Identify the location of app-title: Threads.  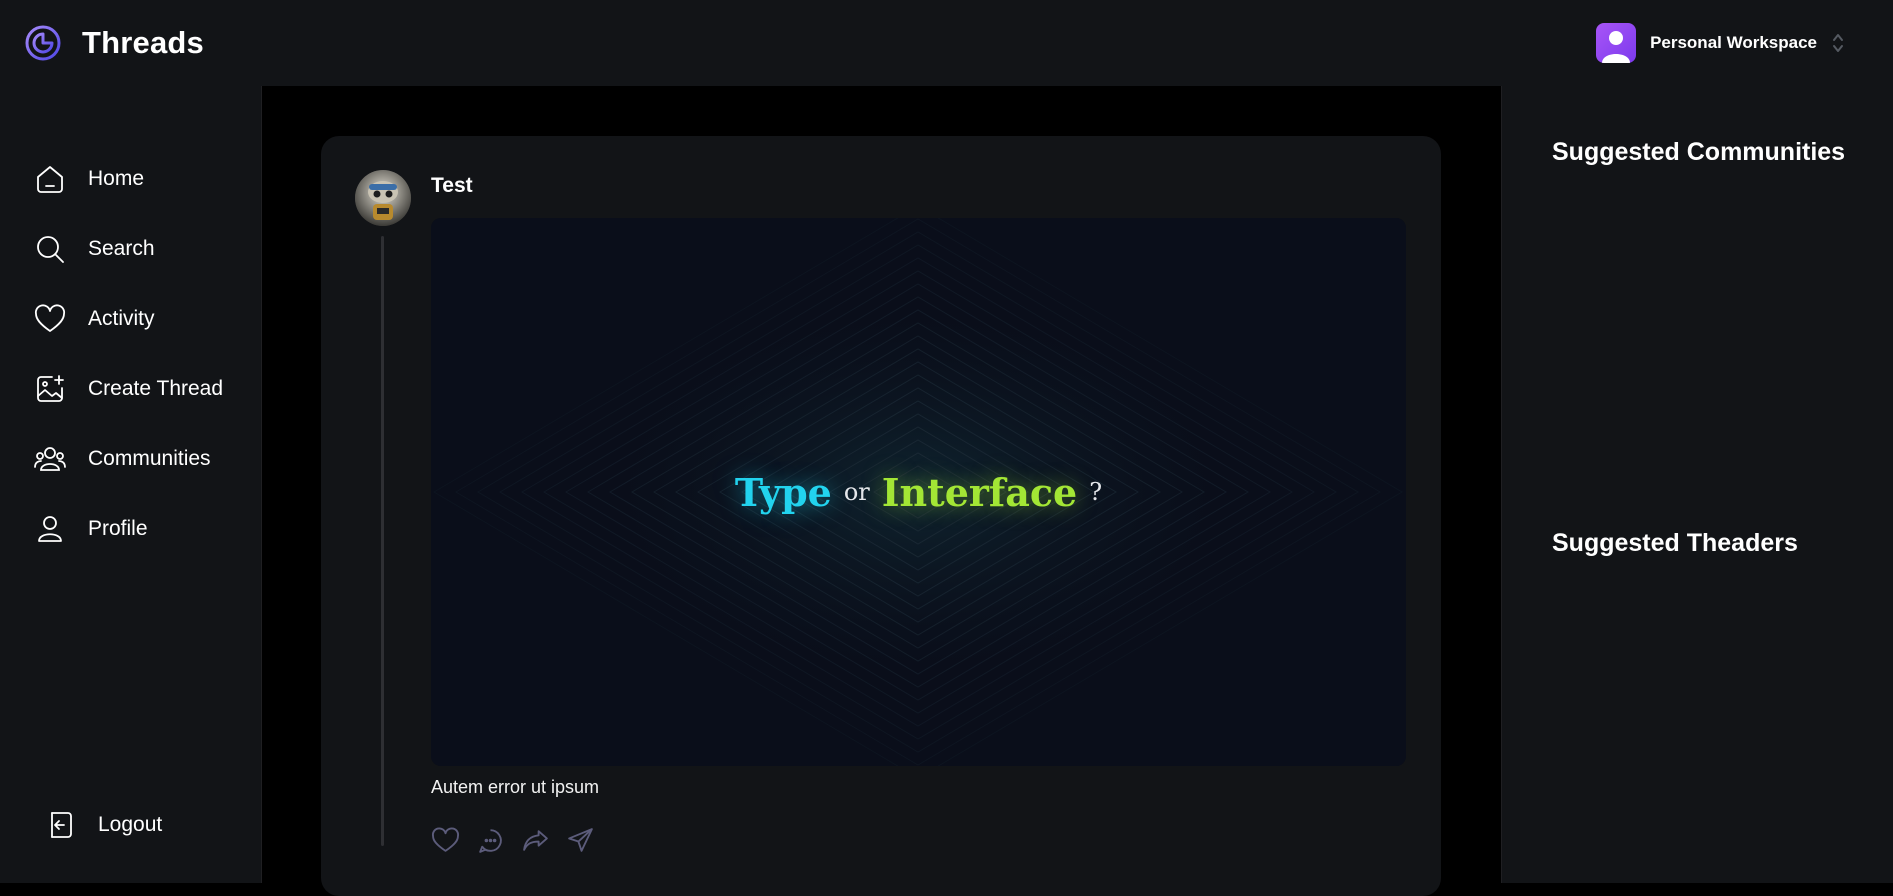
(143, 42).